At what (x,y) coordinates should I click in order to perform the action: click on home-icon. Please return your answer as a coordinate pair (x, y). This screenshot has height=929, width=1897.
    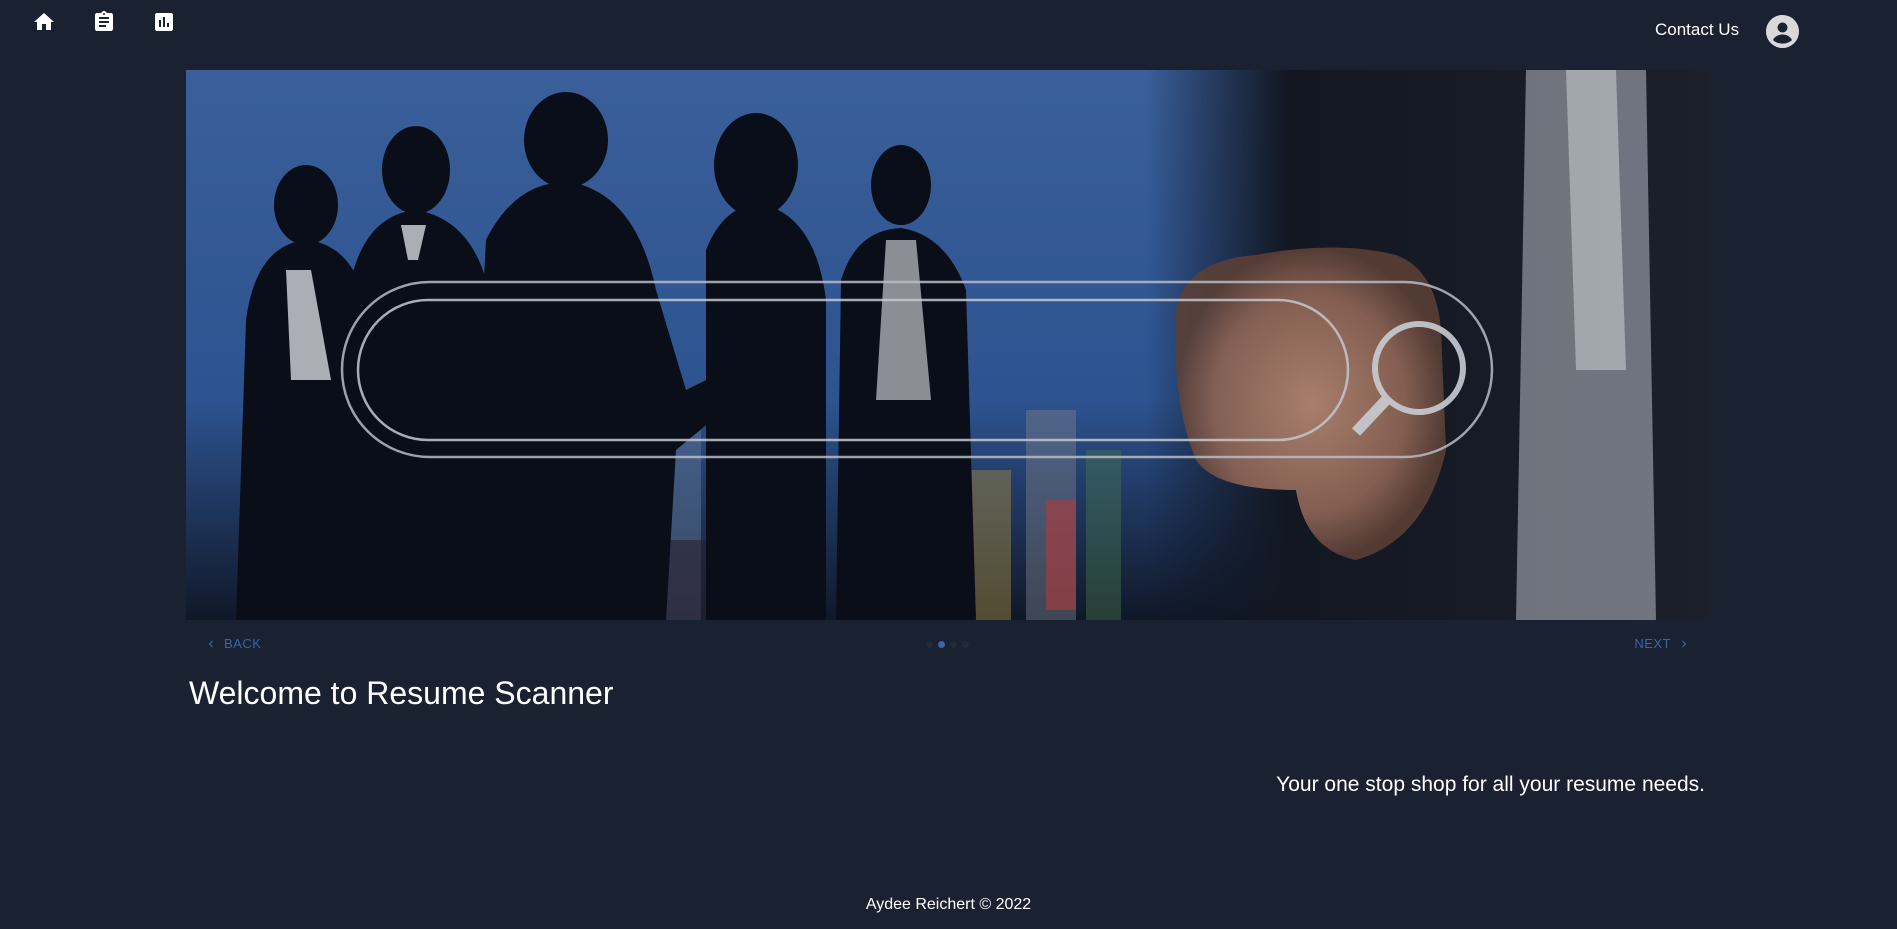
    Looking at the image, I should click on (44, 22).